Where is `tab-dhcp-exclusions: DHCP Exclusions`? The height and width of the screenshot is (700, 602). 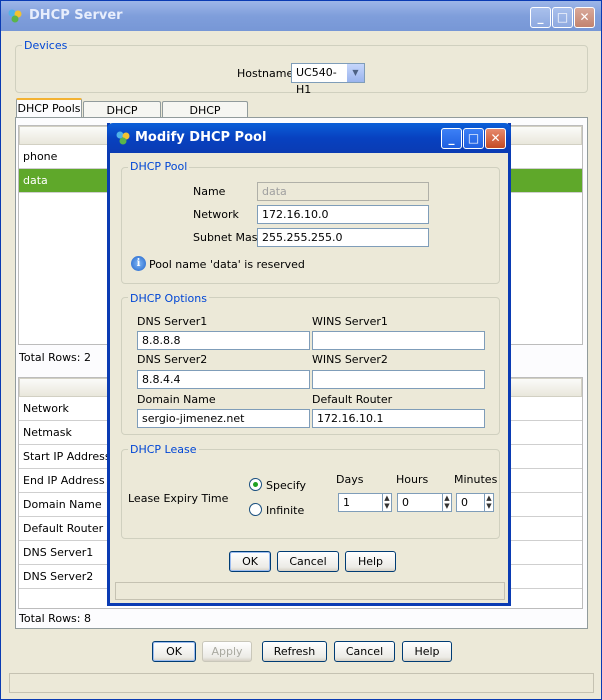 tab-dhcp-exclusions: DHCP Exclusions is located at coordinates (205, 117).